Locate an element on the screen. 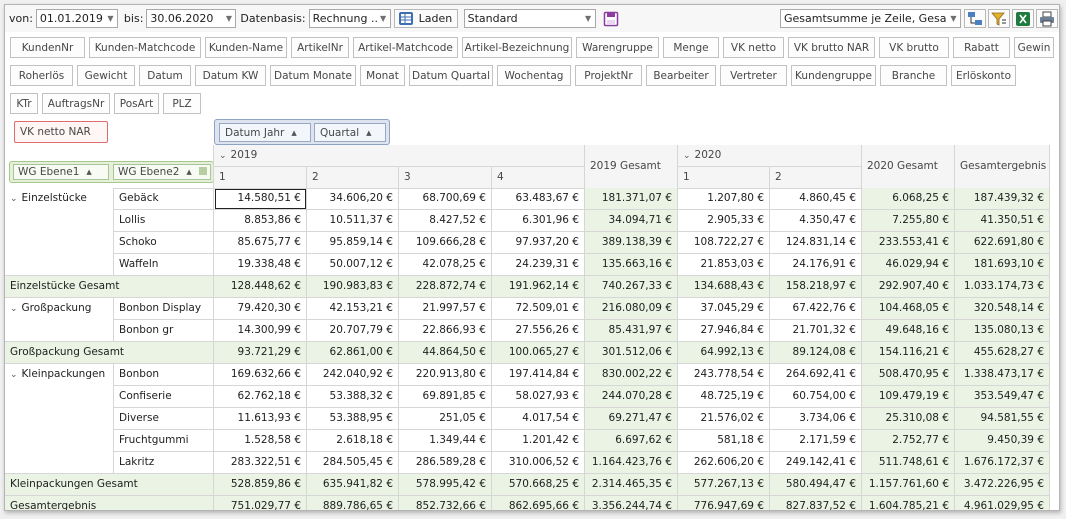 The image size is (1066, 519). value-cell: 570.668,25 € is located at coordinates (538, 485).